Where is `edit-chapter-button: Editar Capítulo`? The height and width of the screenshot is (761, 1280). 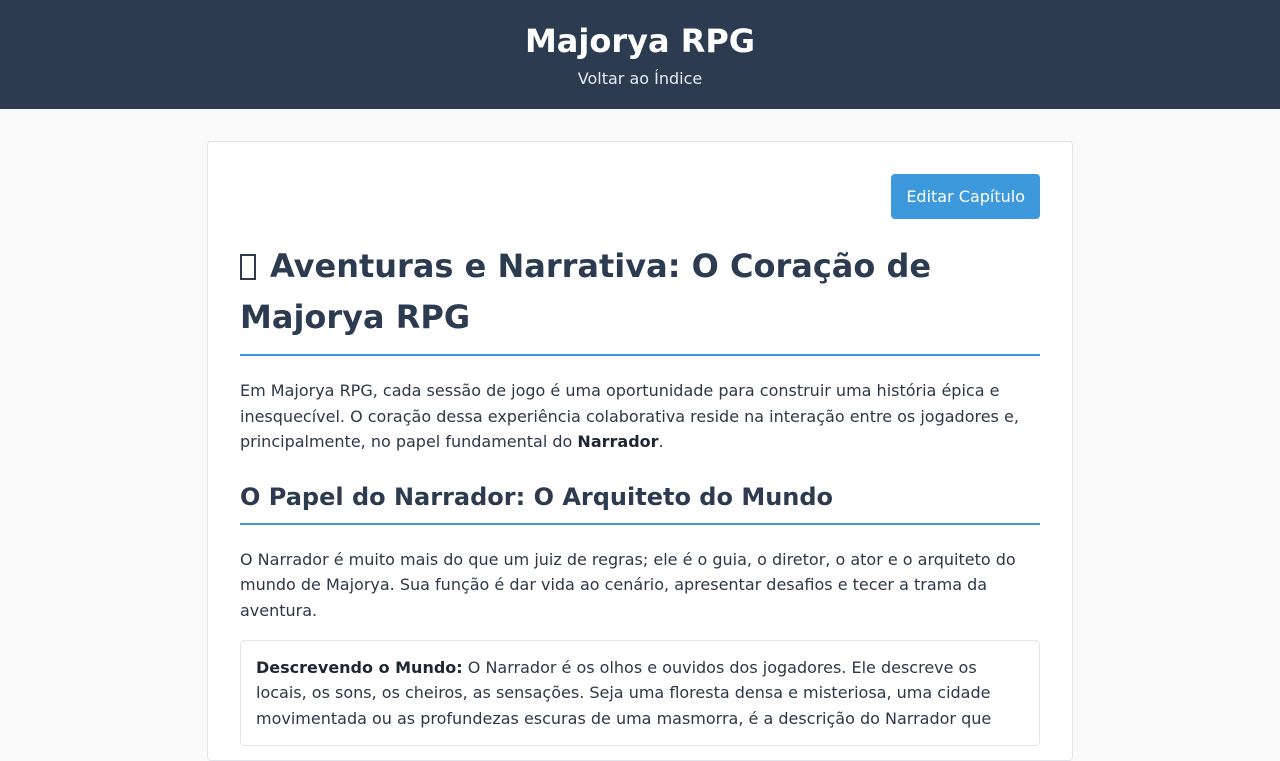 edit-chapter-button: Editar Capítulo is located at coordinates (965, 196).